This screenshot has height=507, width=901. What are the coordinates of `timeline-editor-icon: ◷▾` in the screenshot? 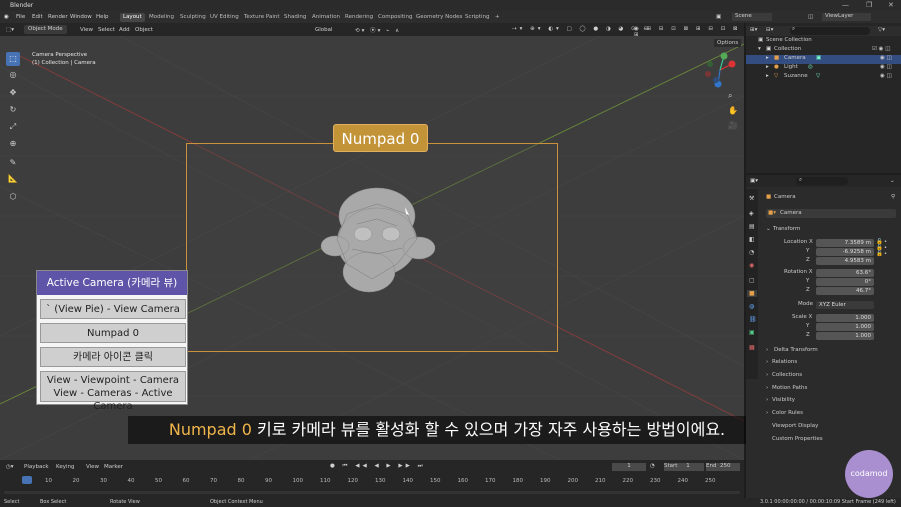 It's located at (10, 467).